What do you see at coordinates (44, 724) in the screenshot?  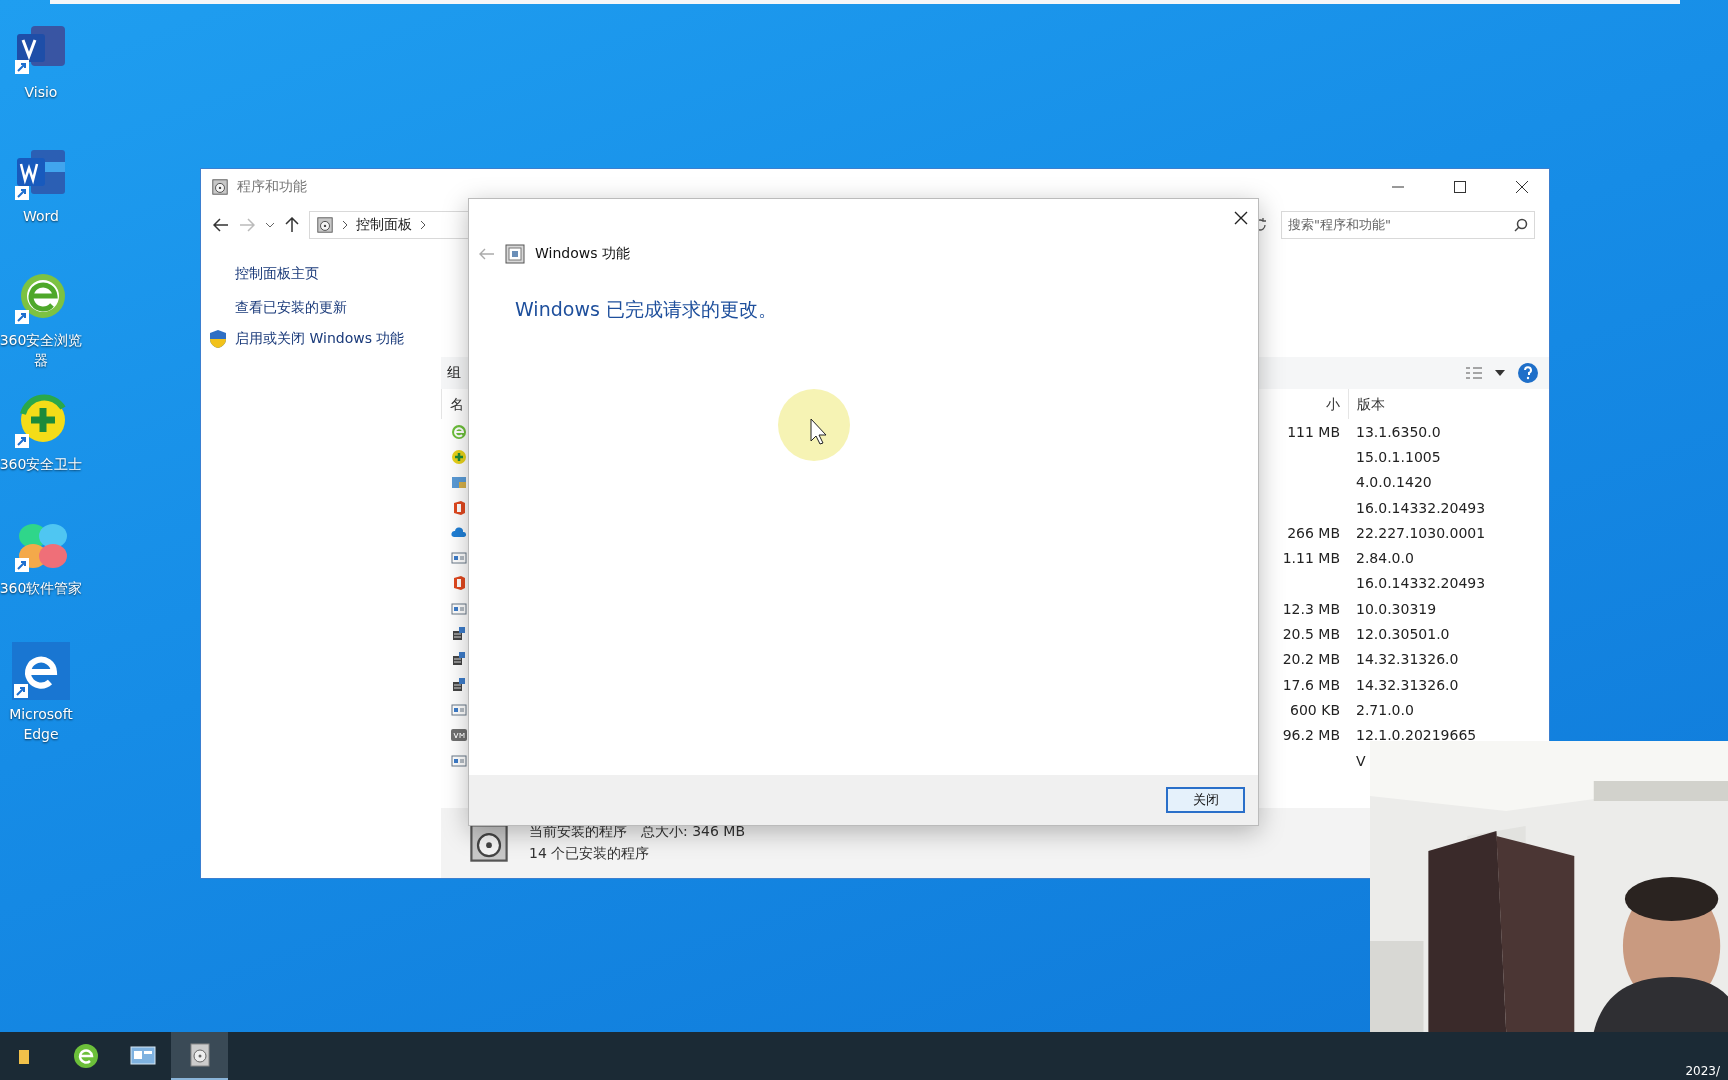 I see `desktop-icon-label: Microsoft Edge` at bounding box center [44, 724].